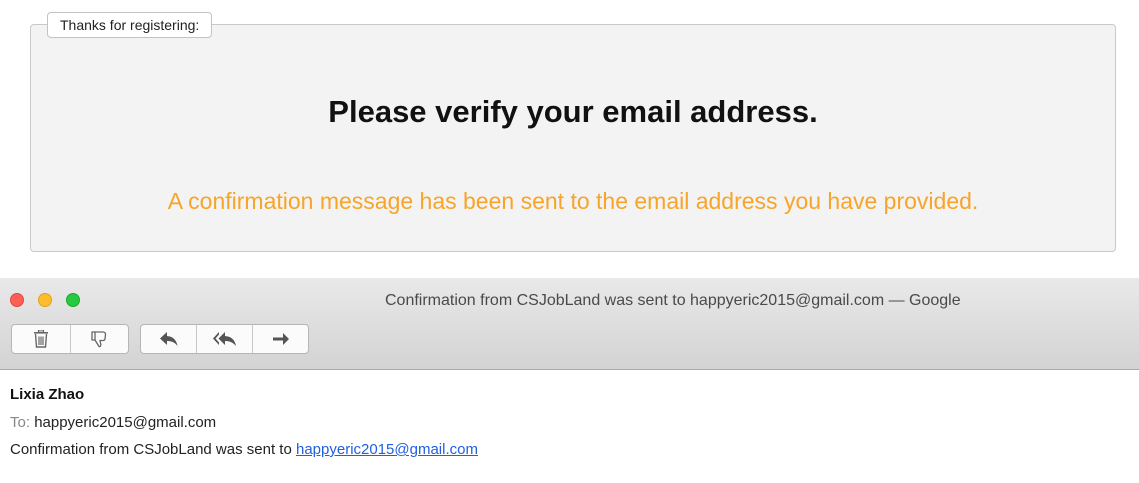 This screenshot has width=1139, height=483. I want to click on sender-name: Lixia Zhao, so click(47, 394).